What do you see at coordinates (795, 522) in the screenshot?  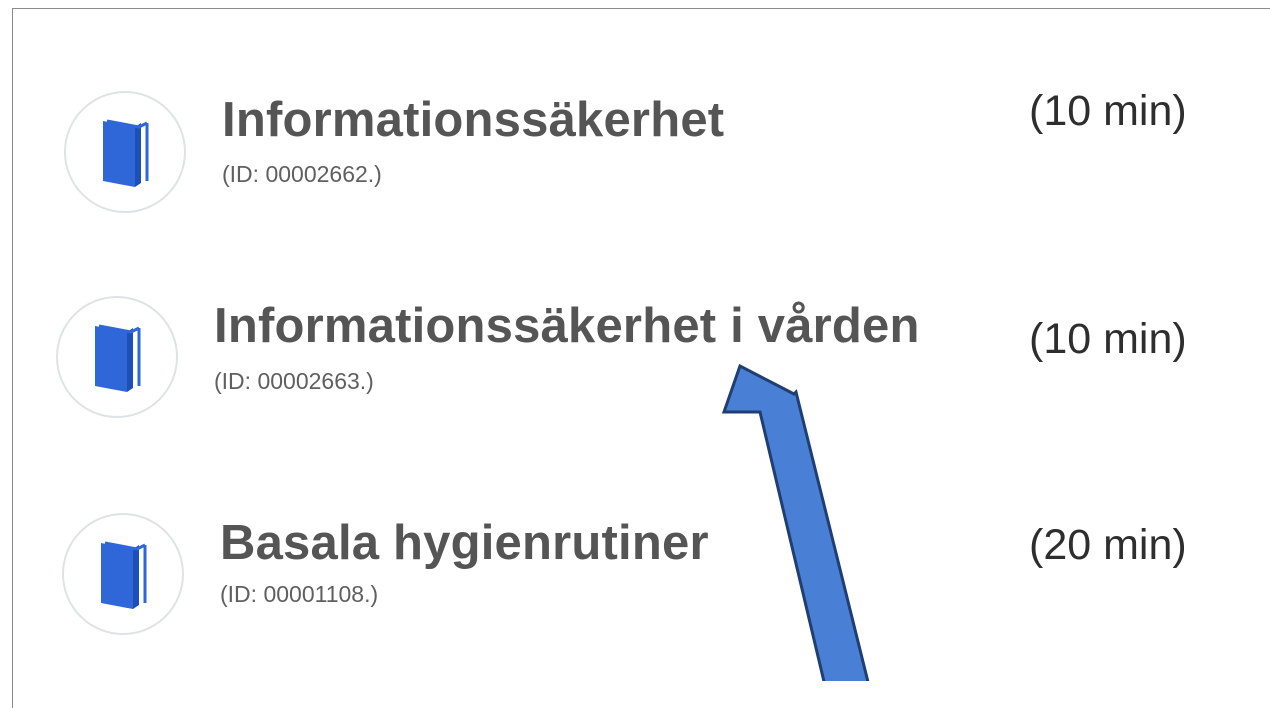 I see `annotation-arrow-icon` at bounding box center [795, 522].